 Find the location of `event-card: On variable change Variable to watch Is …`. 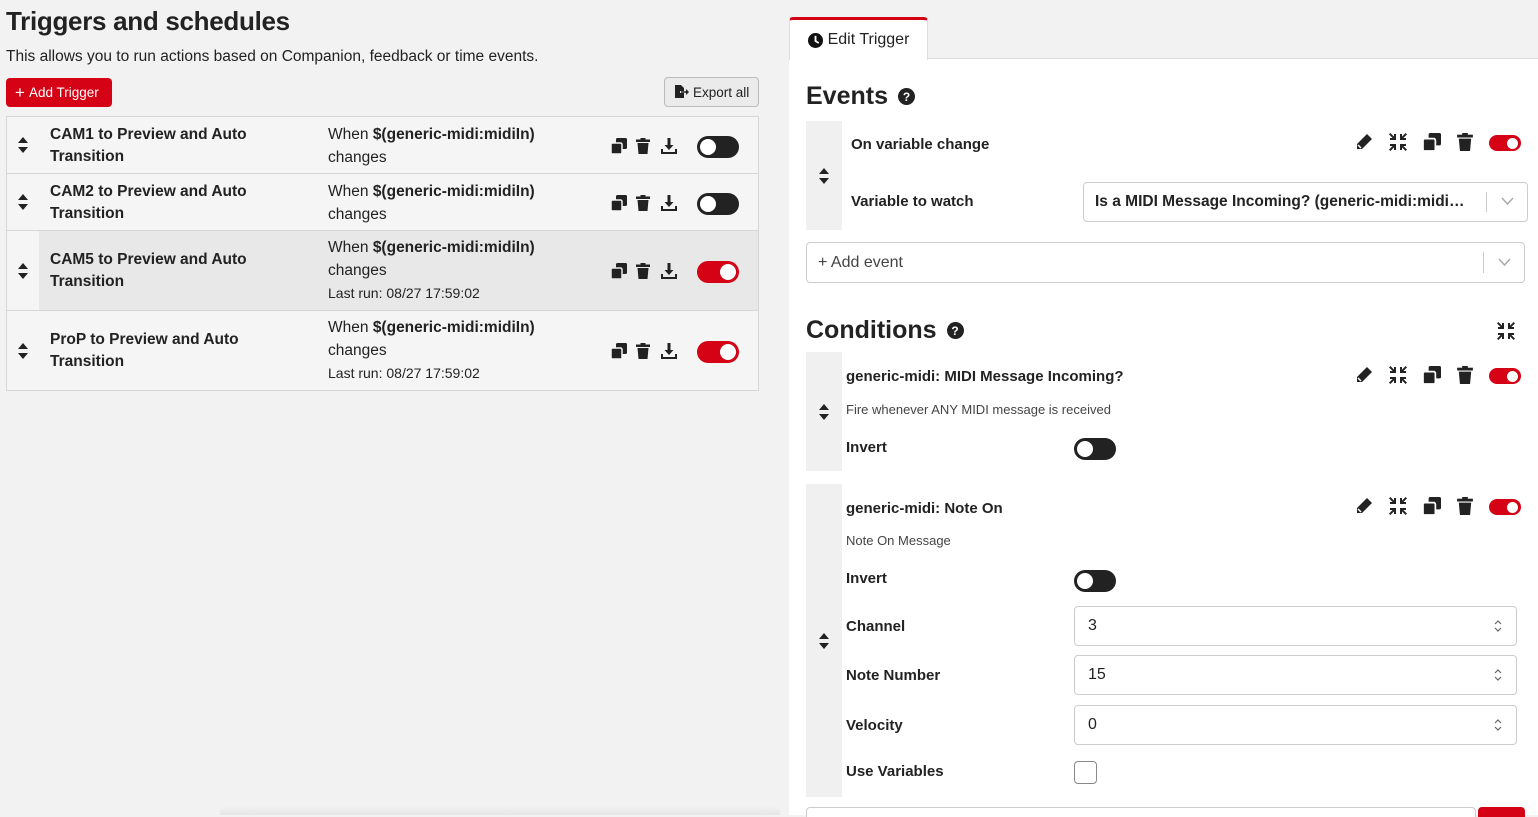

event-card: On variable change Variable to watch Is … is located at coordinates (1167, 175).